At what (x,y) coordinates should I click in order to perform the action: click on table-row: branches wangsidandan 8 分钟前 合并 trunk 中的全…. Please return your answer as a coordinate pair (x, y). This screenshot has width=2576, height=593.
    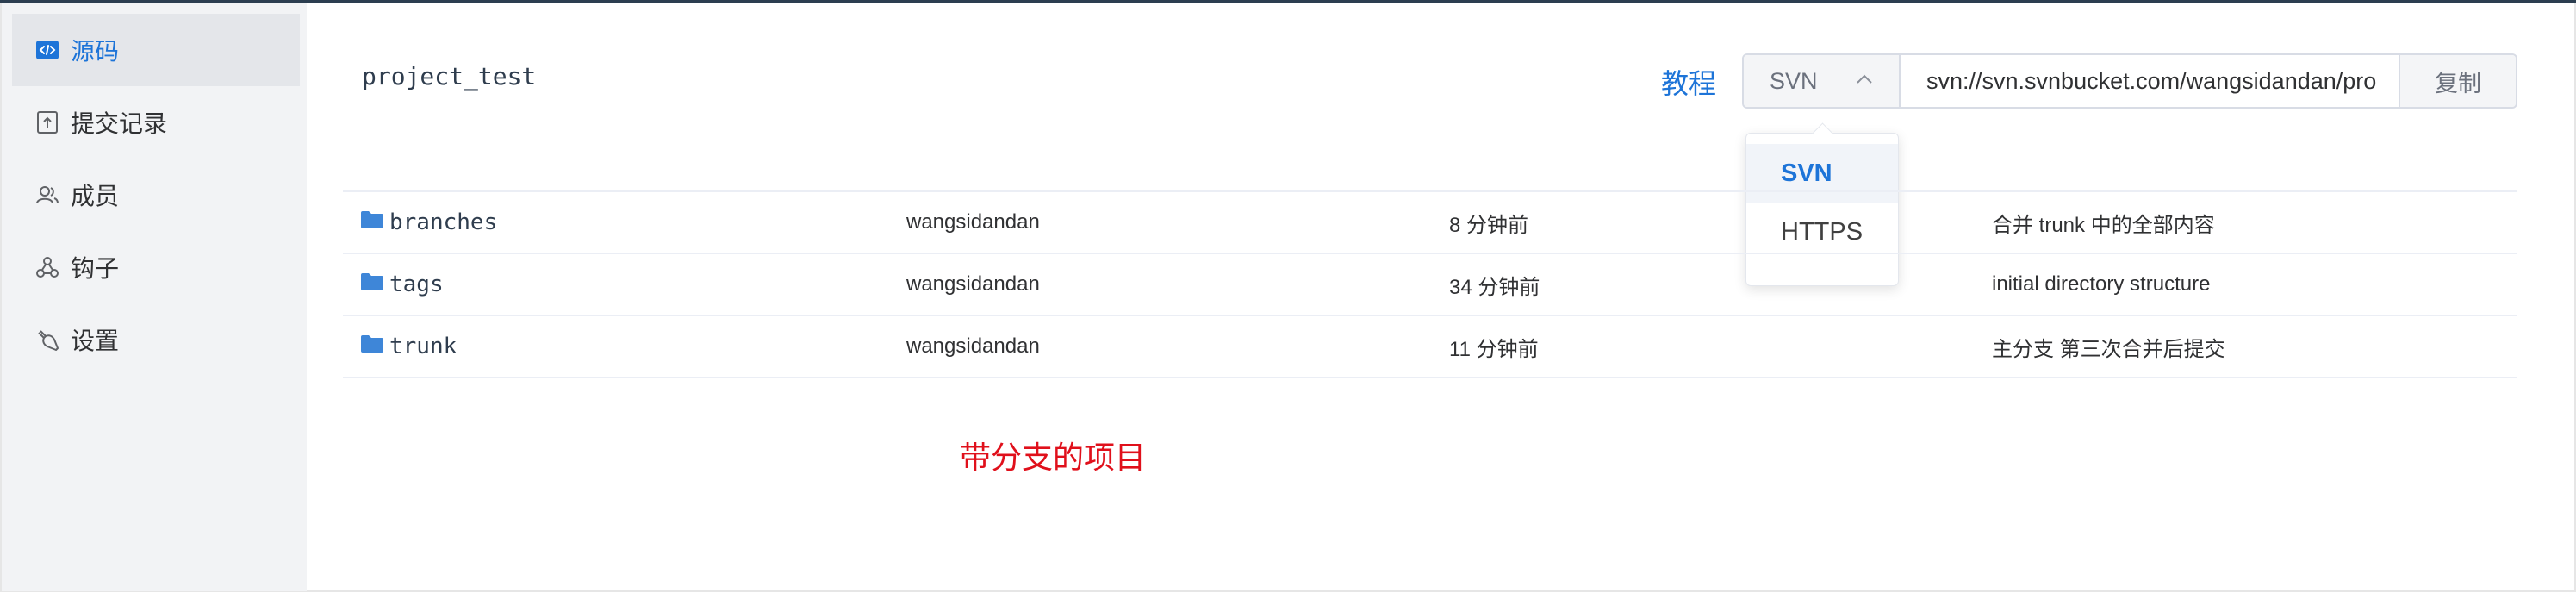
    Looking at the image, I should click on (1430, 222).